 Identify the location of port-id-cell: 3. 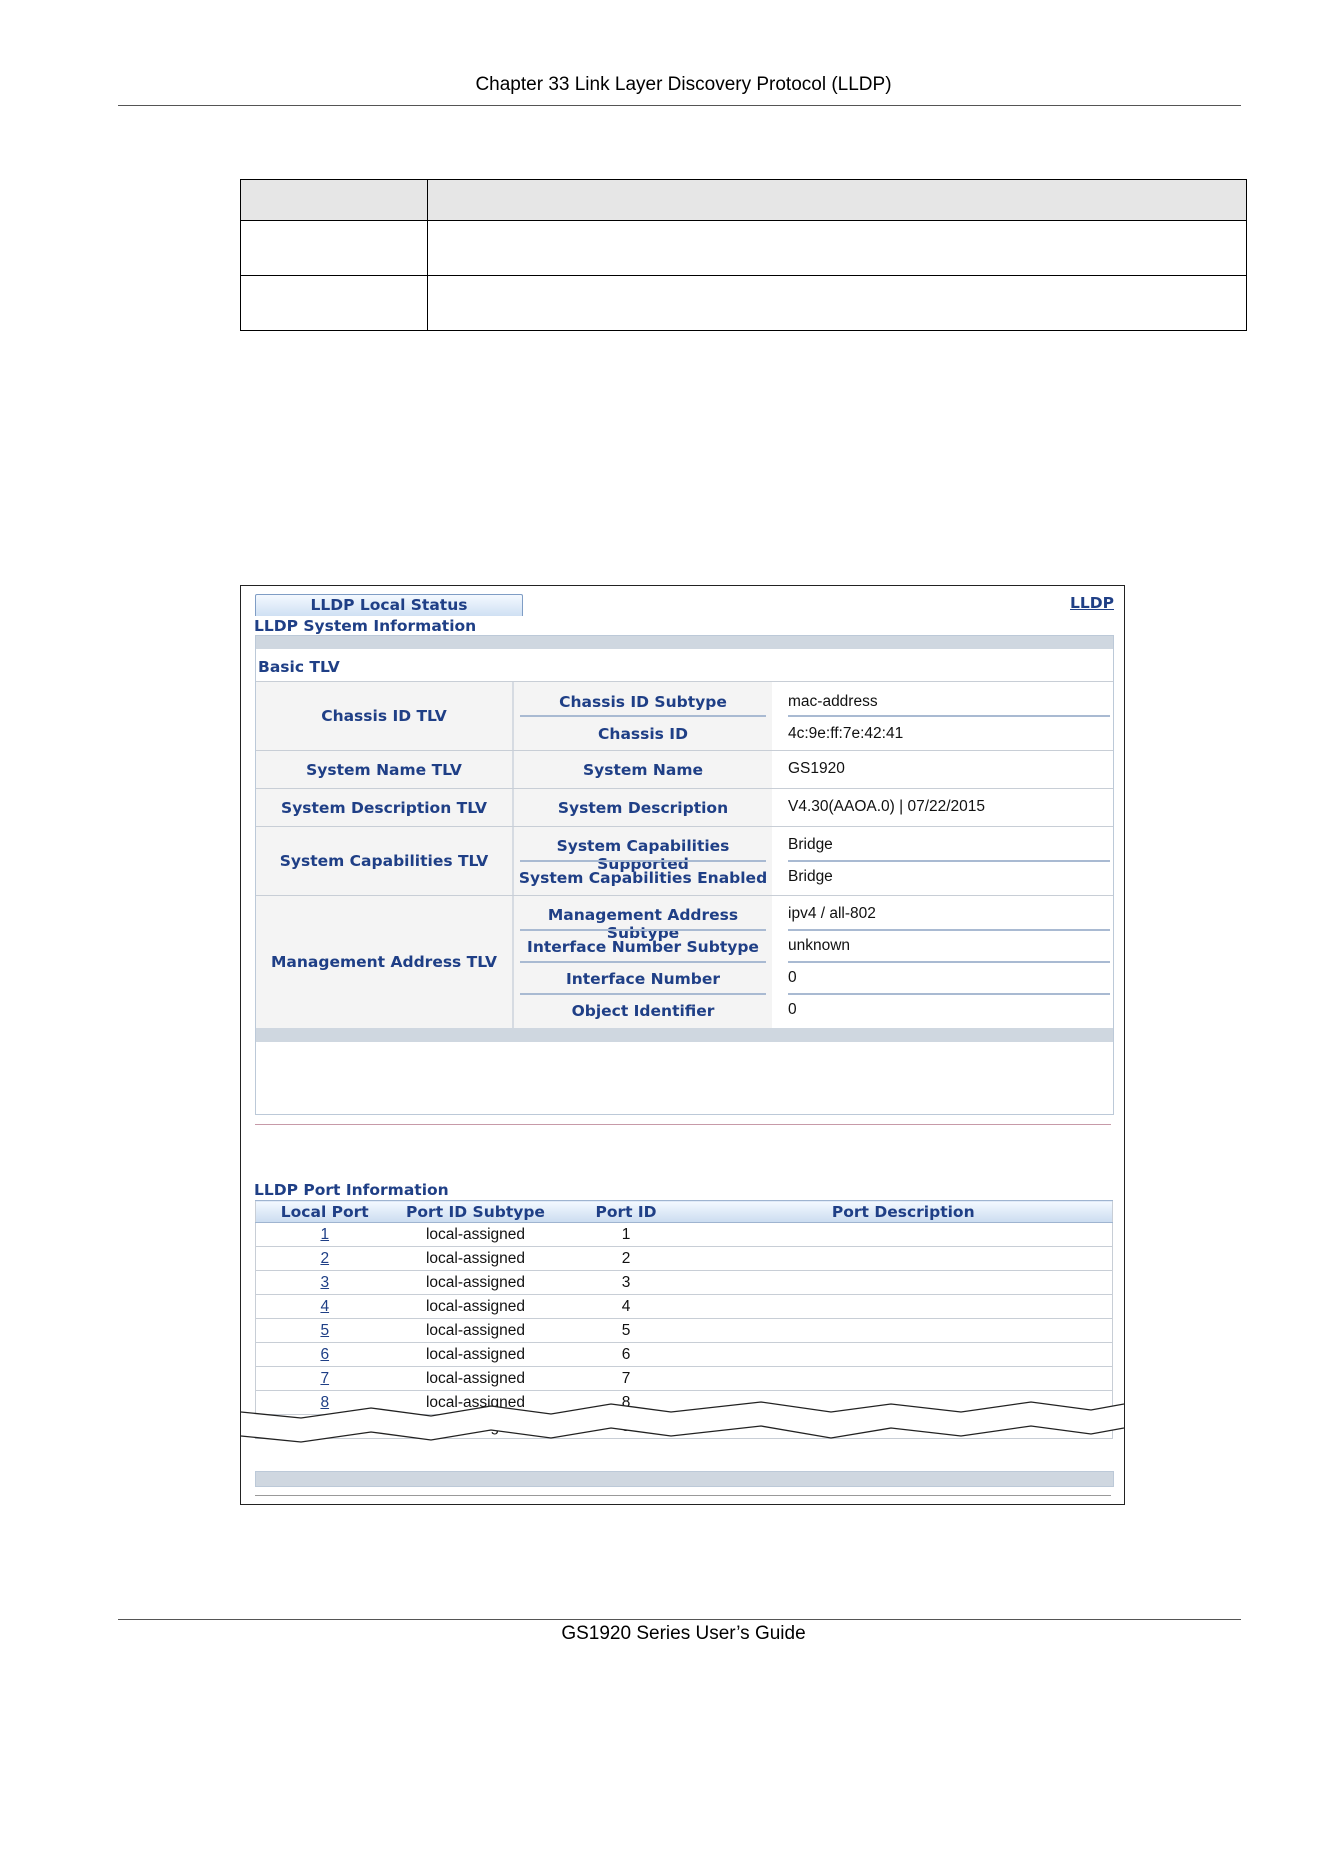
(626, 1282).